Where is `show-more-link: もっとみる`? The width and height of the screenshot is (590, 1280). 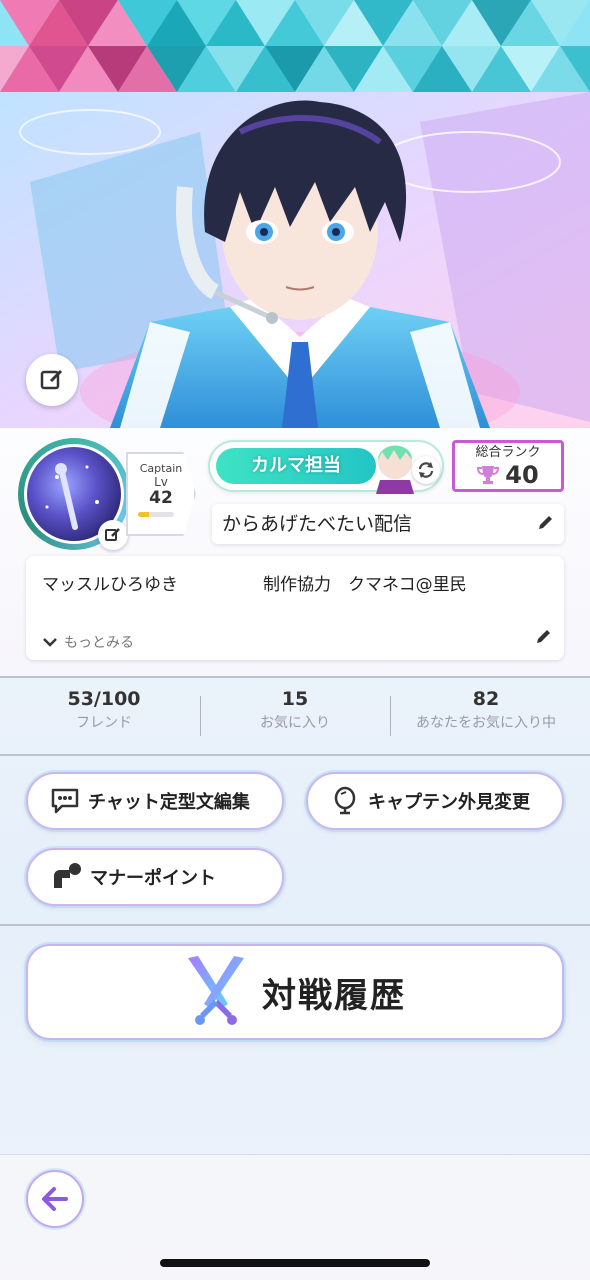
show-more-link: もっとみる is located at coordinates (88, 642).